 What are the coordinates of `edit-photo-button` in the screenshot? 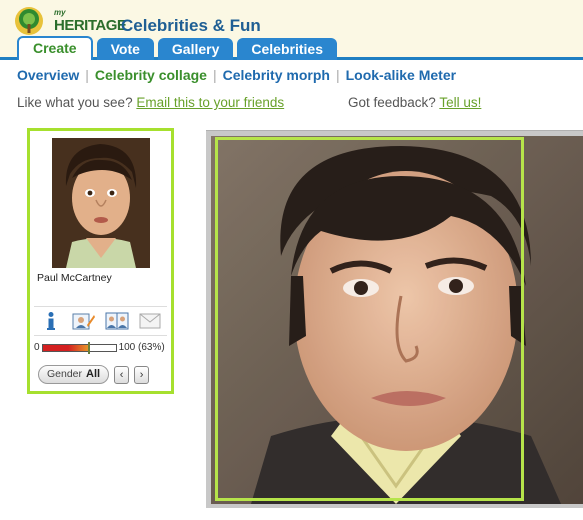 It's located at (84, 321).